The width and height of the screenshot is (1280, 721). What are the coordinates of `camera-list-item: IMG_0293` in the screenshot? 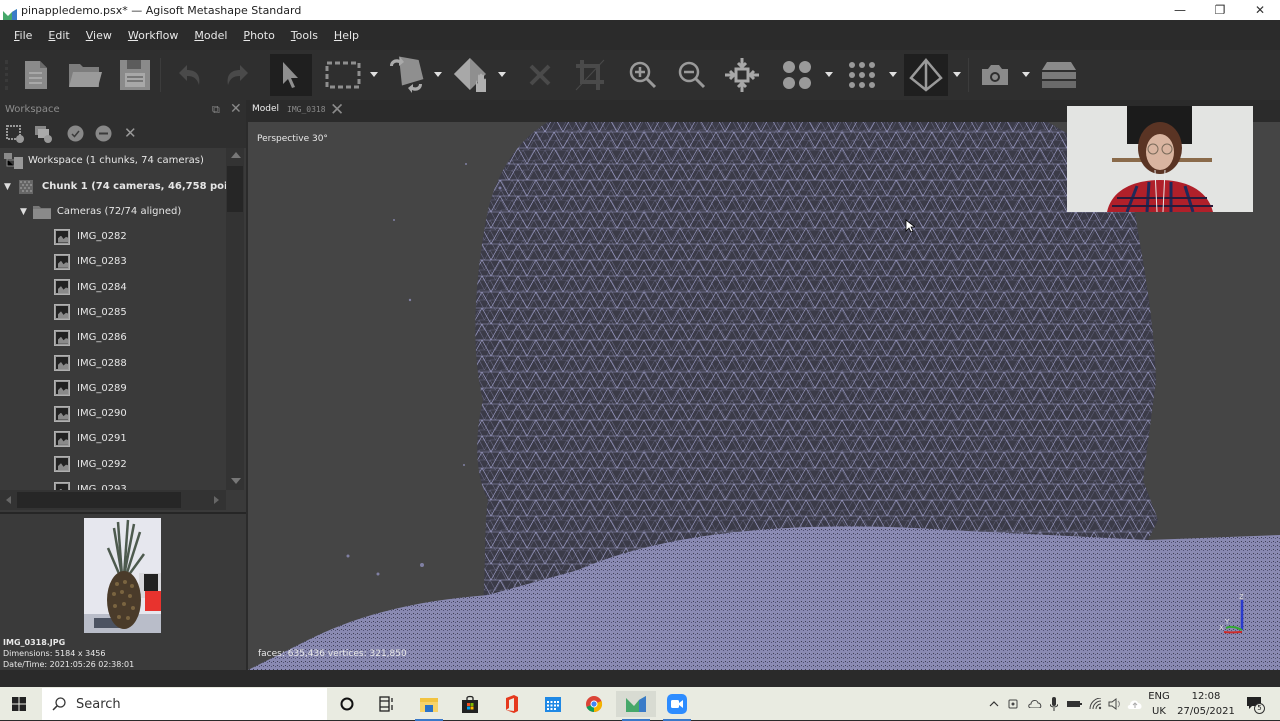 It's located at (90, 483).